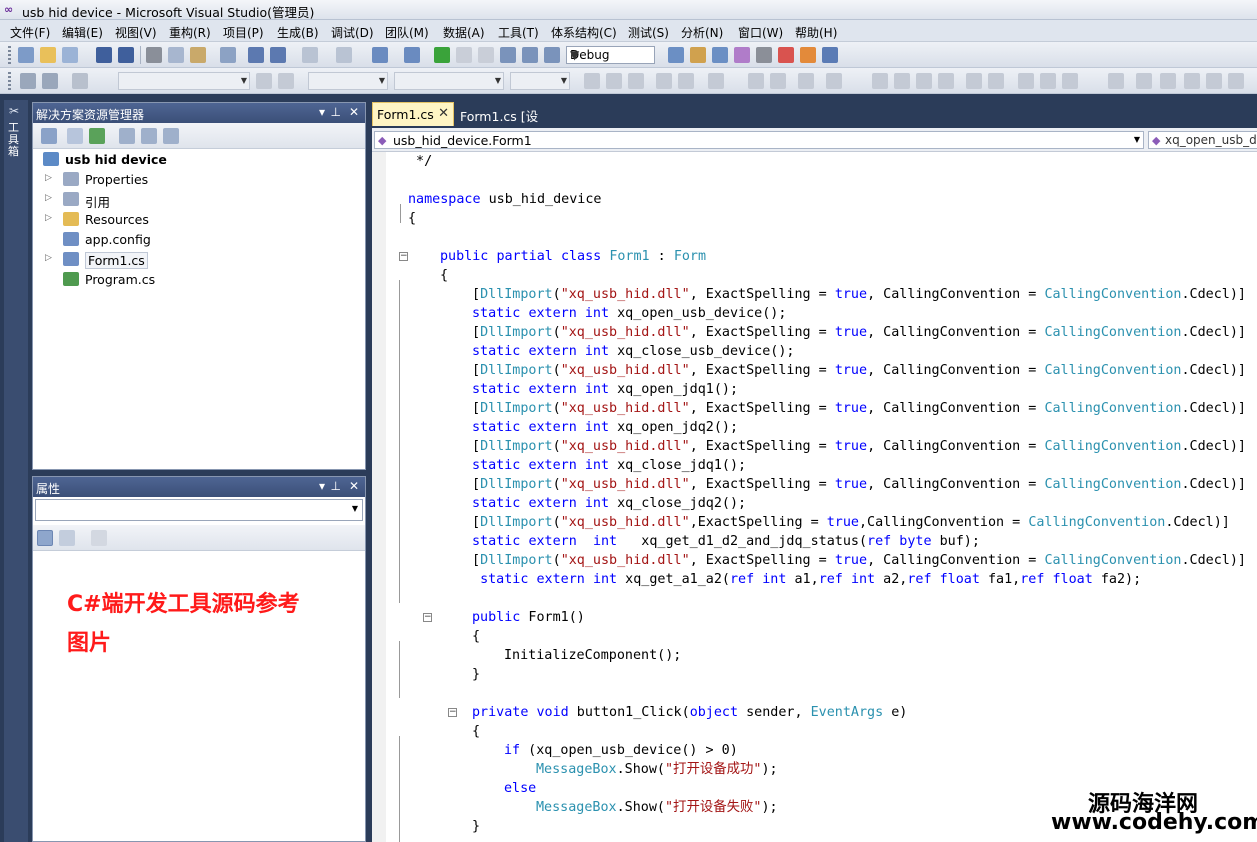 Image resolution: width=1257 pixels, height=842 pixels. What do you see at coordinates (1192, 81) in the screenshot?
I see `verify-icon` at bounding box center [1192, 81].